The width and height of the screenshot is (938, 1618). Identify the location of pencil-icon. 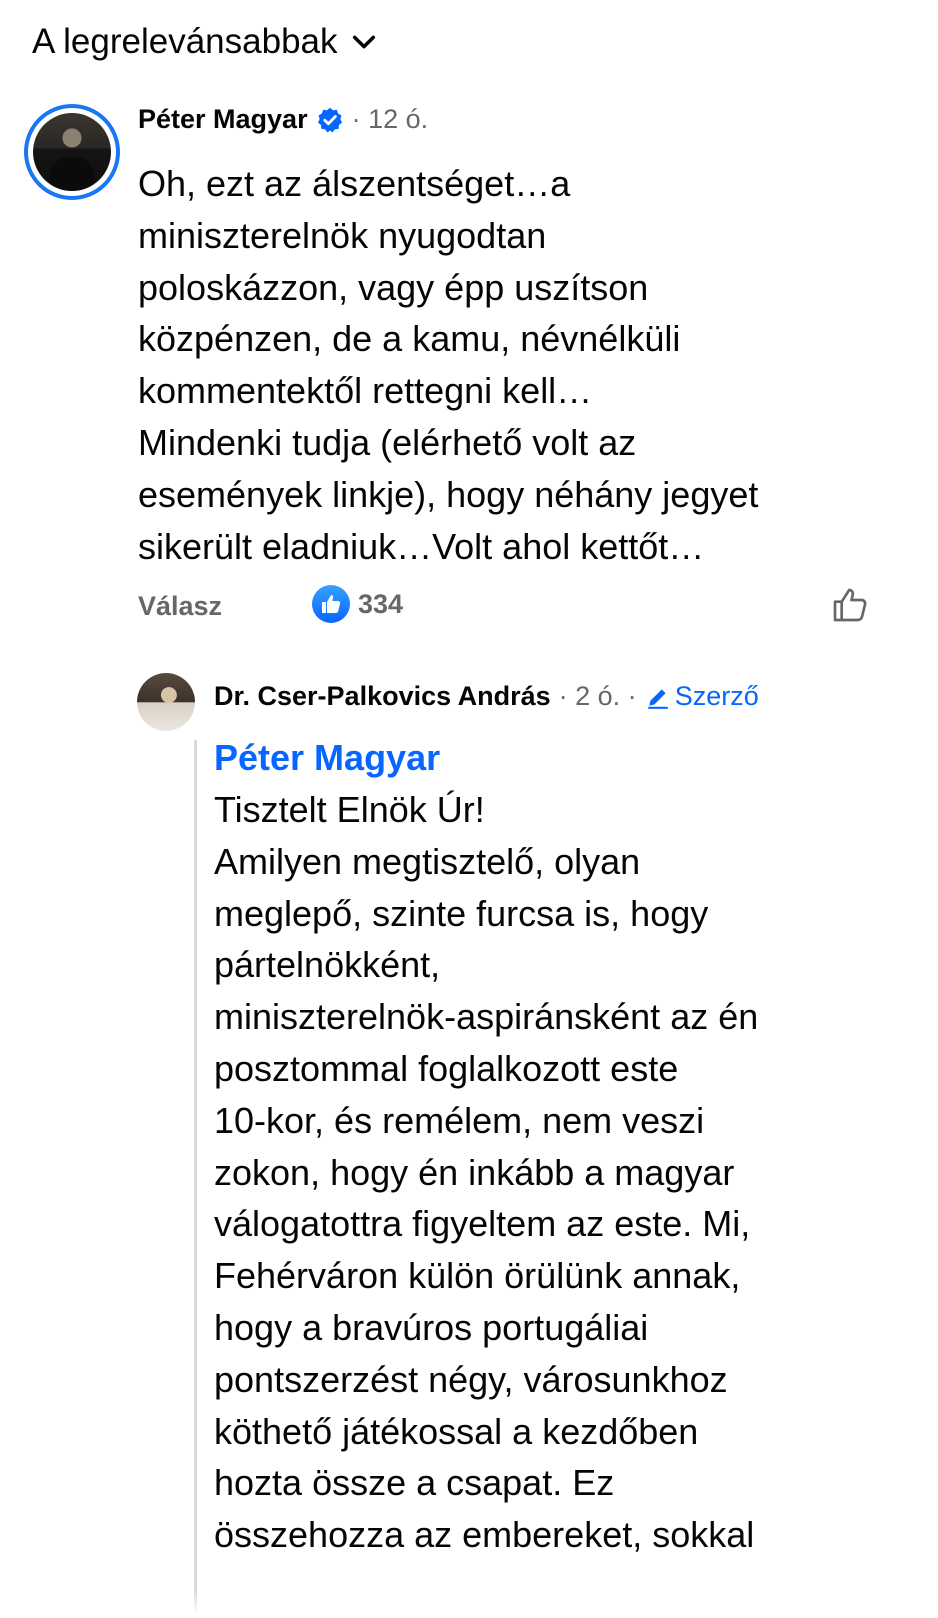
(657, 698).